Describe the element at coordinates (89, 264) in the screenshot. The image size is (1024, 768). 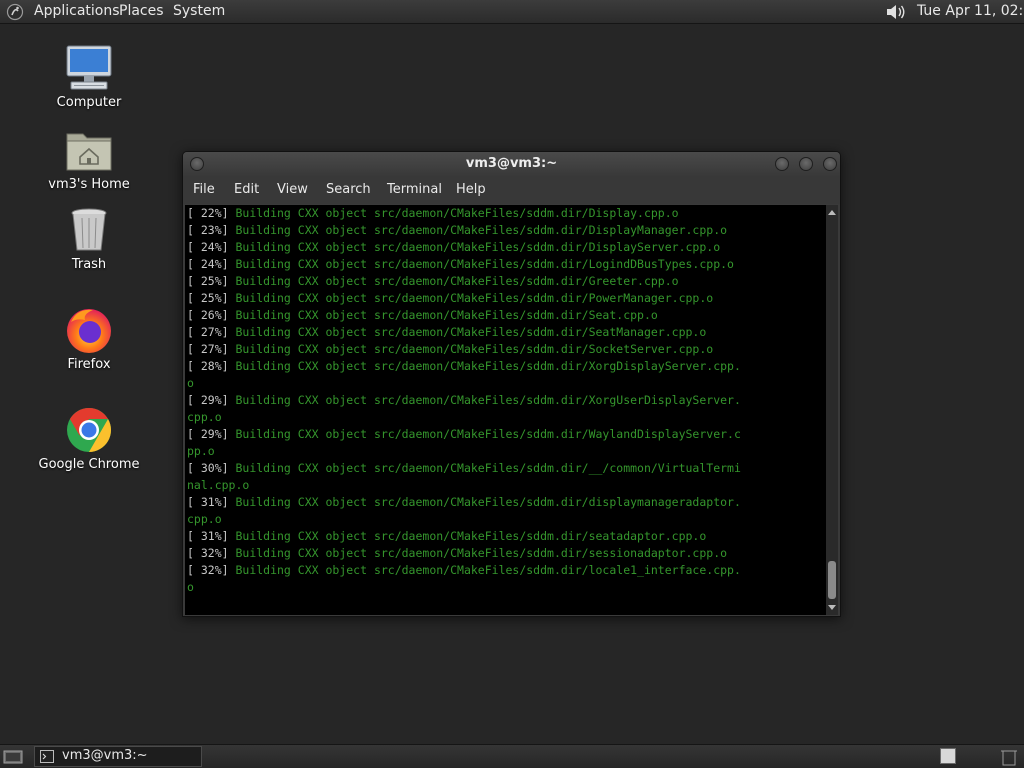
I see `desktop-icon-label: Trash` at that location.